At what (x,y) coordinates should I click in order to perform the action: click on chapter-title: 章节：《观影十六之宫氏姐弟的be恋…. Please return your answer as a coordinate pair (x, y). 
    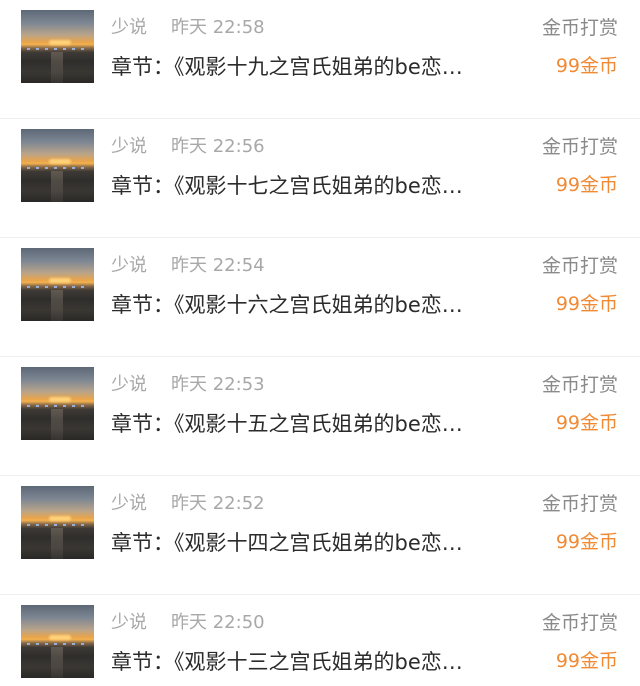
    Looking at the image, I should click on (287, 305).